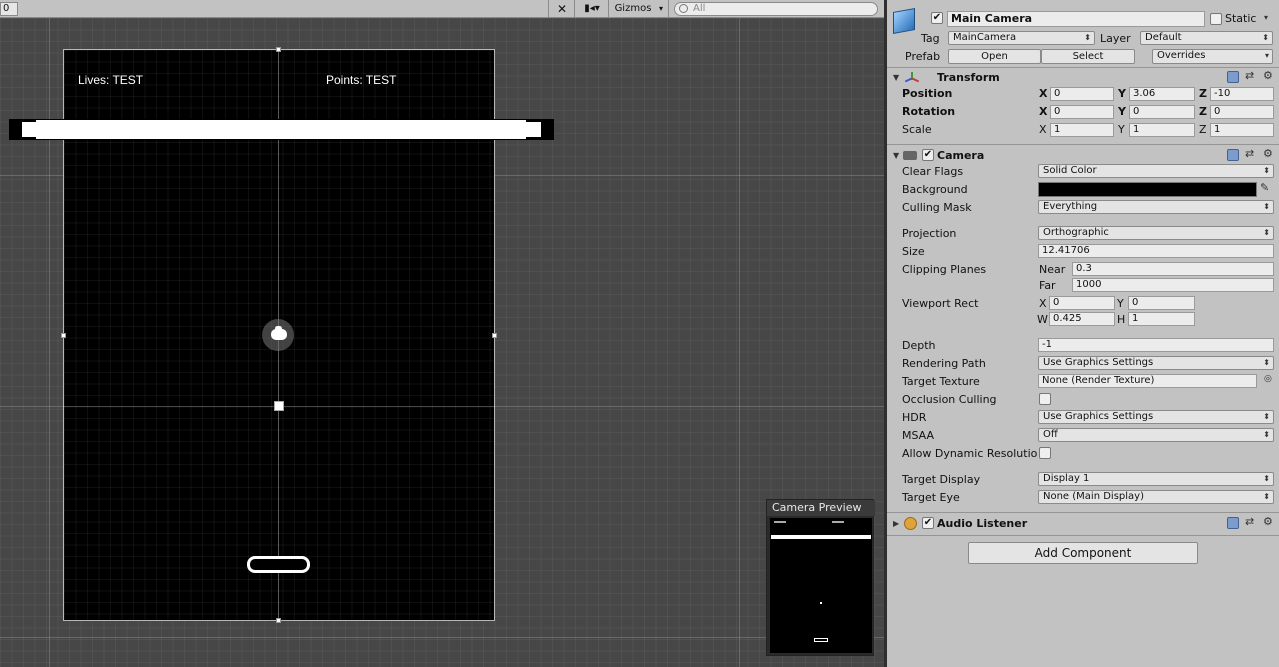  What do you see at coordinates (1162, 94) in the screenshot?
I see `position-y-field: 3.06` at bounding box center [1162, 94].